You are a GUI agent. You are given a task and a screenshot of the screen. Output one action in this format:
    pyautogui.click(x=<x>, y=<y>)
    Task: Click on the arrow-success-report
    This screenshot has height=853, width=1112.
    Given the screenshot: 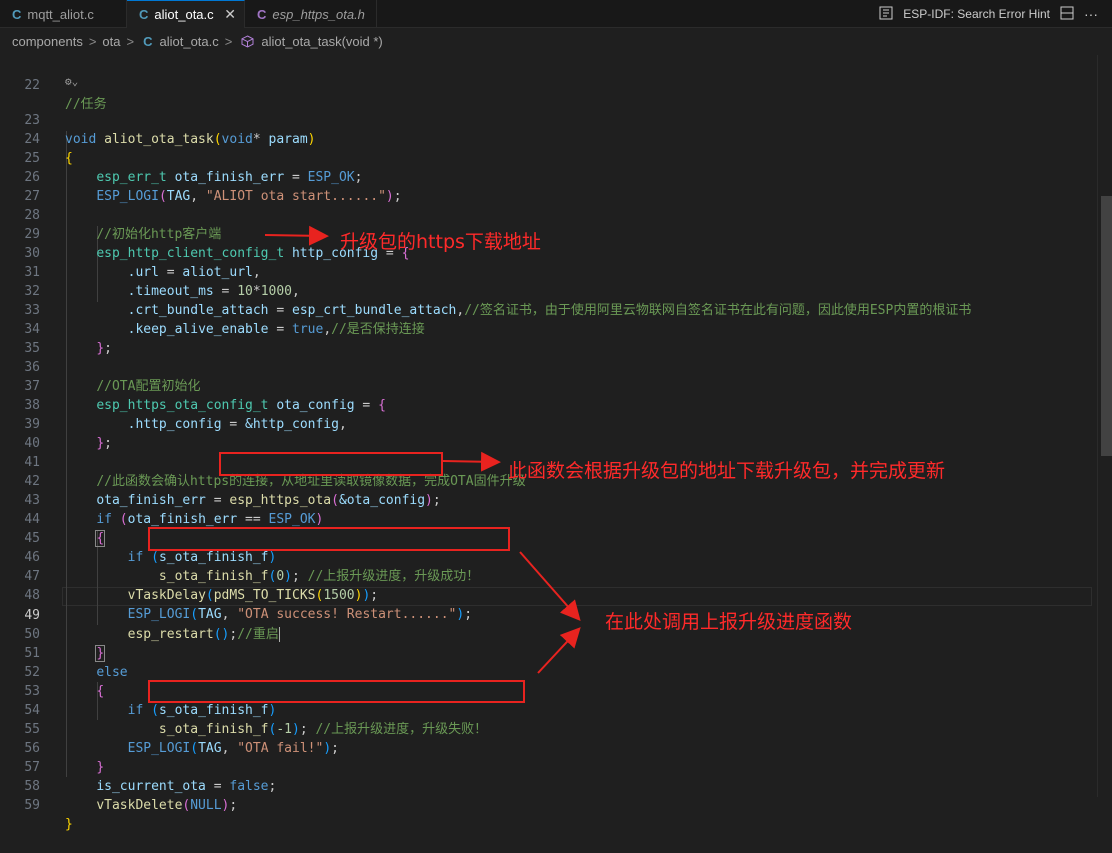 What is the action you would take?
    pyautogui.click(x=550, y=586)
    